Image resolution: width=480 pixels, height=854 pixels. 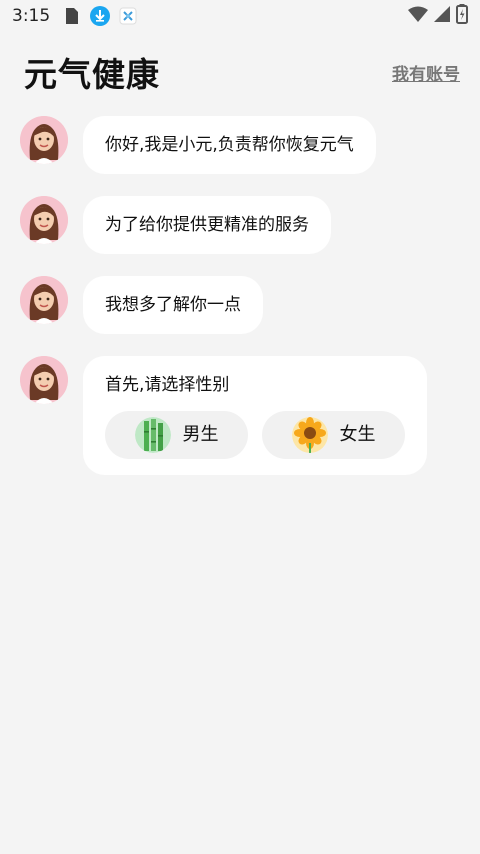 What do you see at coordinates (128, 16) in the screenshot?
I see `app-notification-icon` at bounding box center [128, 16].